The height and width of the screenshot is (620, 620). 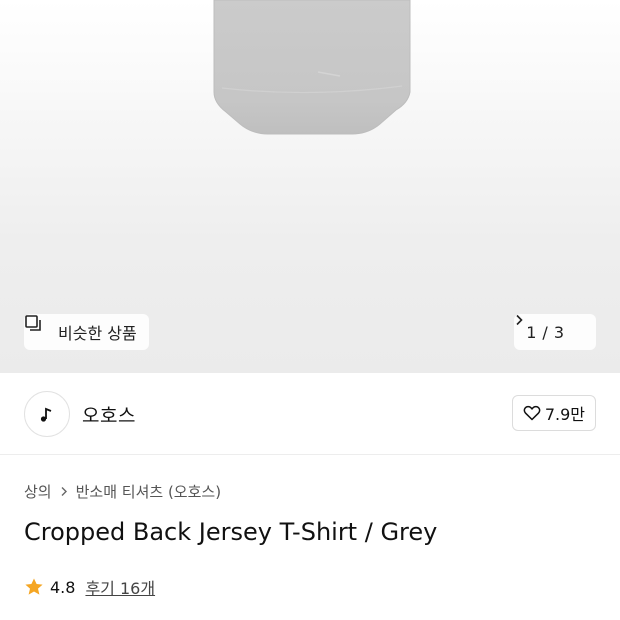 I want to click on brand-row: 오호스 7.9만, so click(x=310, y=414).